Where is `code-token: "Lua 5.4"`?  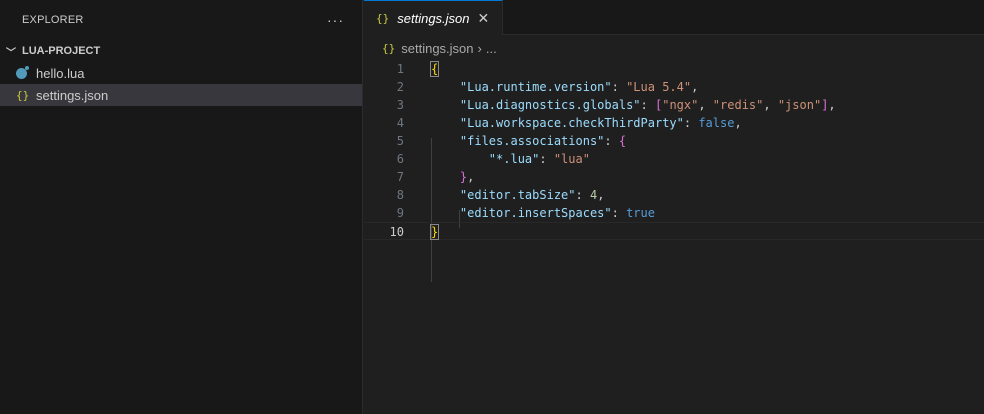 code-token: "Lua 5.4" is located at coordinates (659, 87).